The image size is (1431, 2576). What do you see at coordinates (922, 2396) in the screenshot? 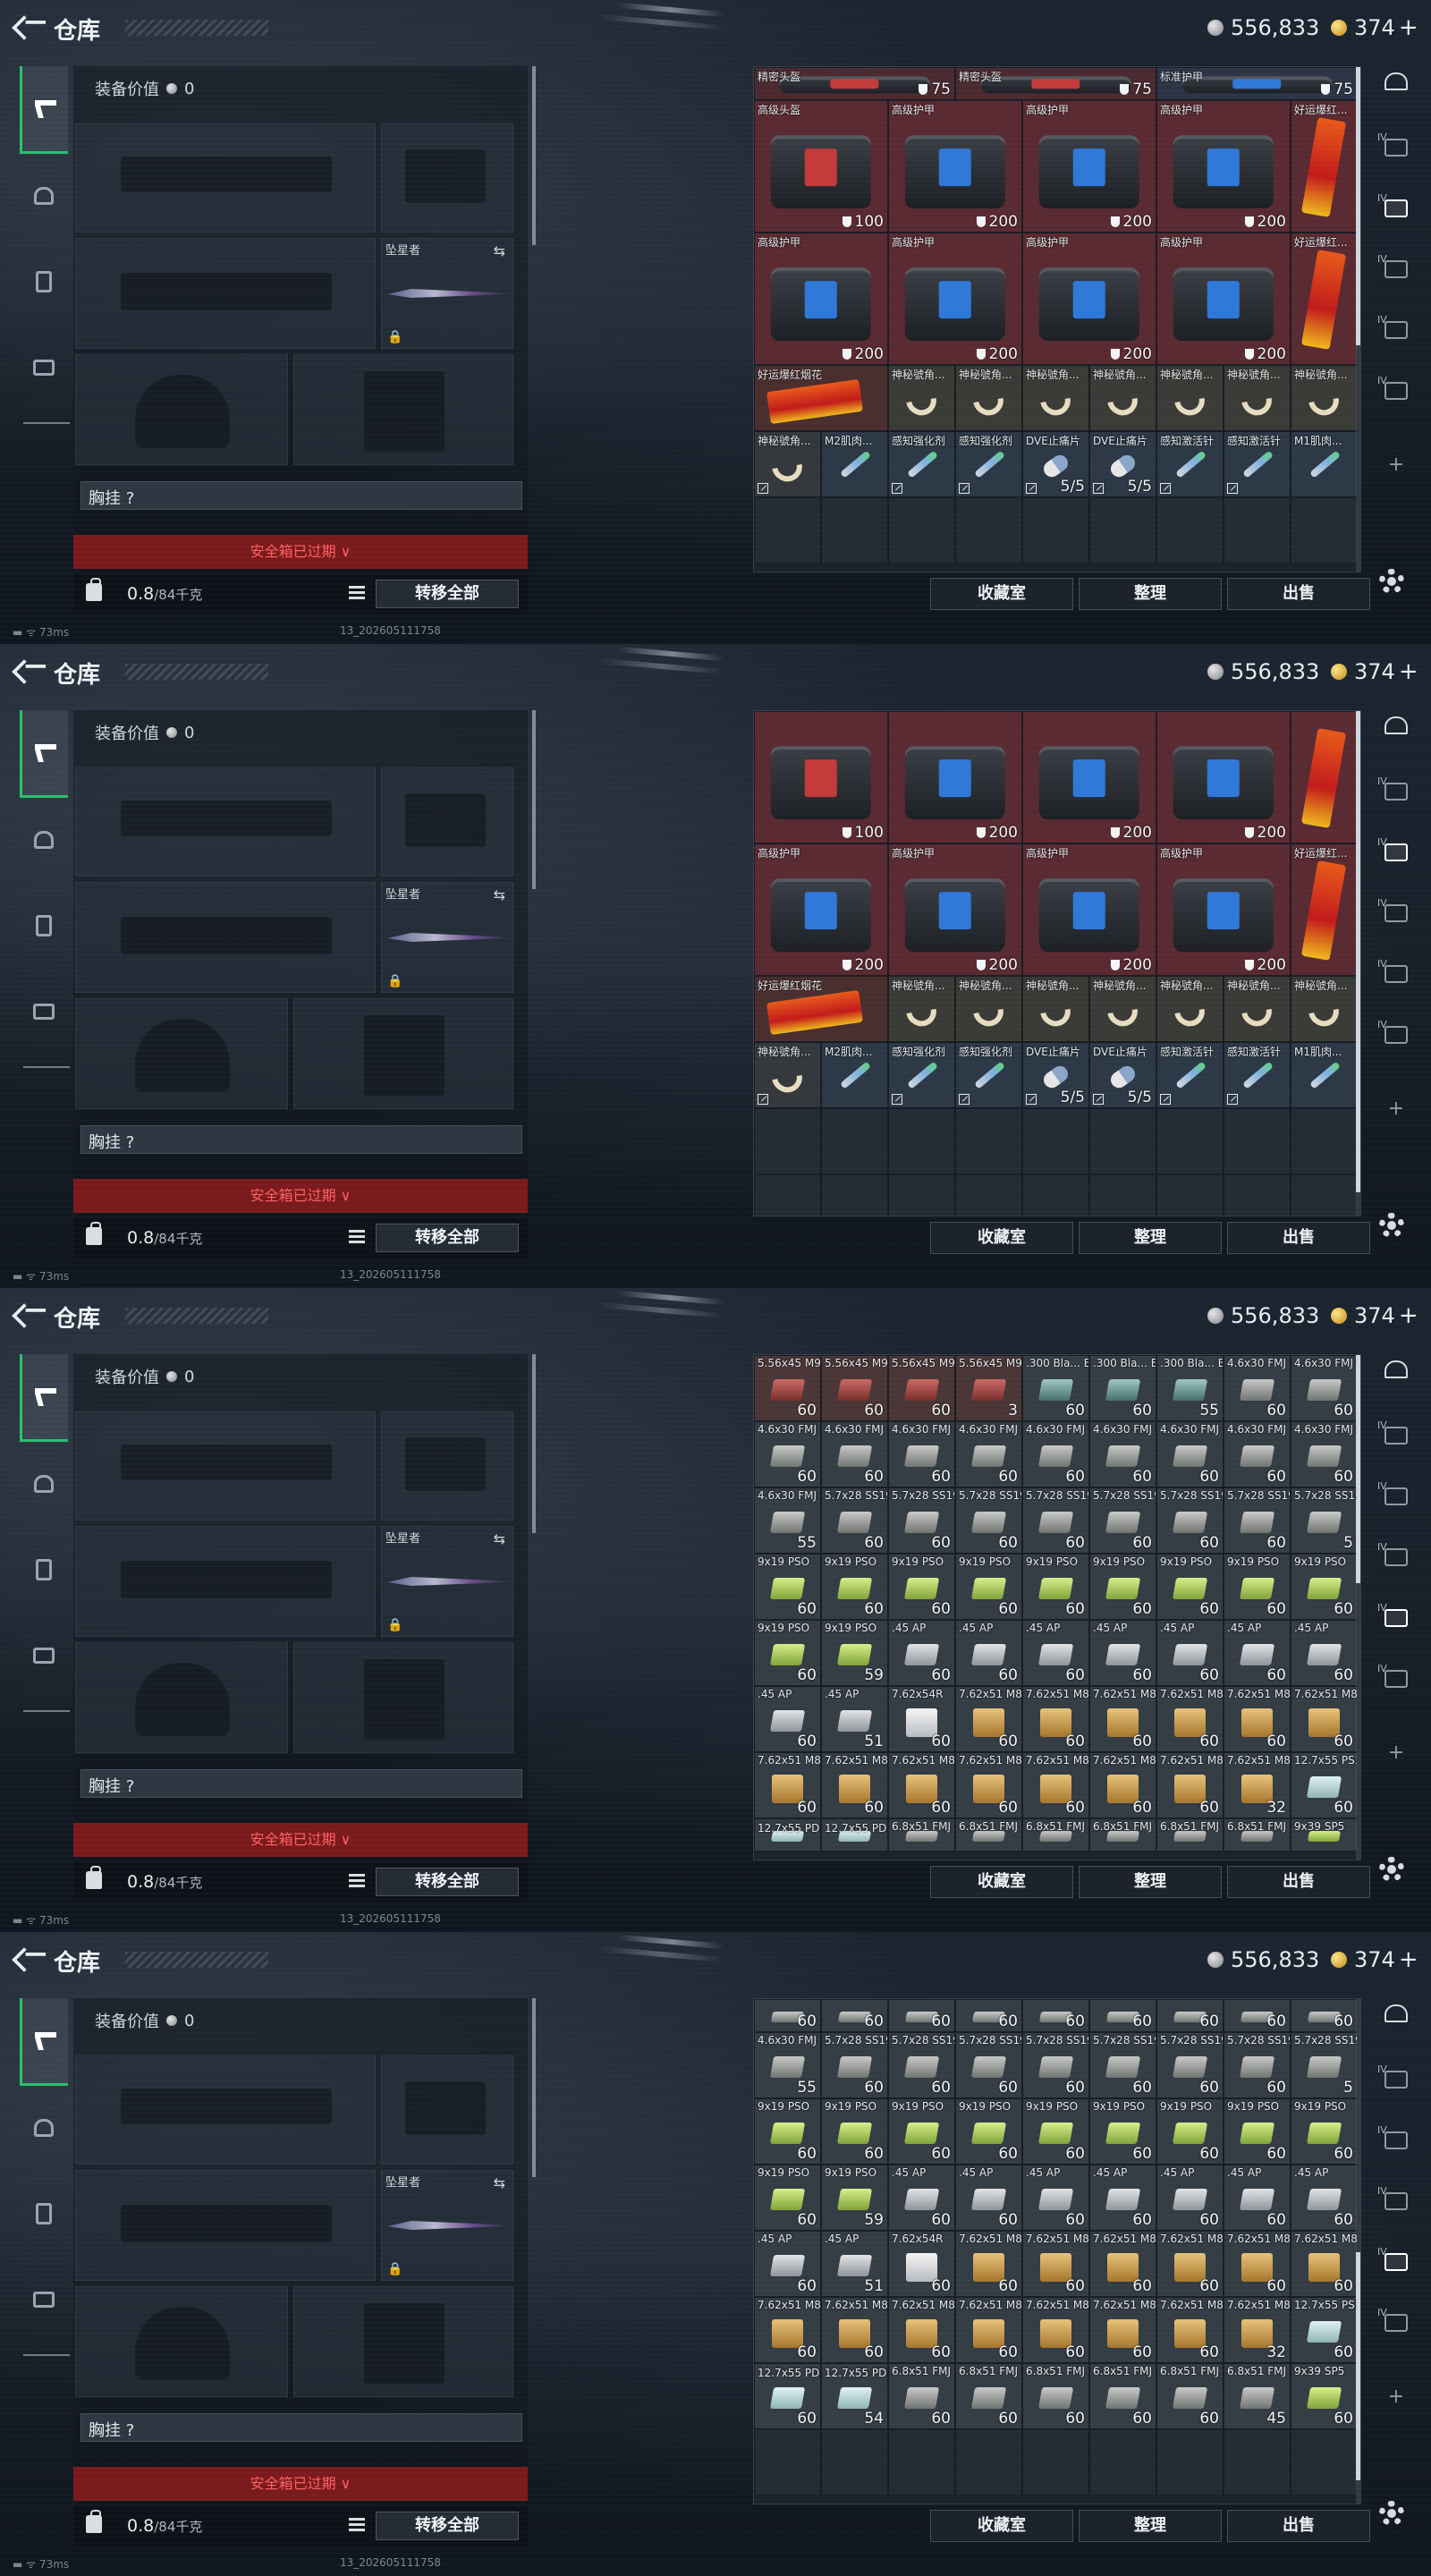
I see `stash-item: 6.8x51 FMJ 60` at bounding box center [922, 2396].